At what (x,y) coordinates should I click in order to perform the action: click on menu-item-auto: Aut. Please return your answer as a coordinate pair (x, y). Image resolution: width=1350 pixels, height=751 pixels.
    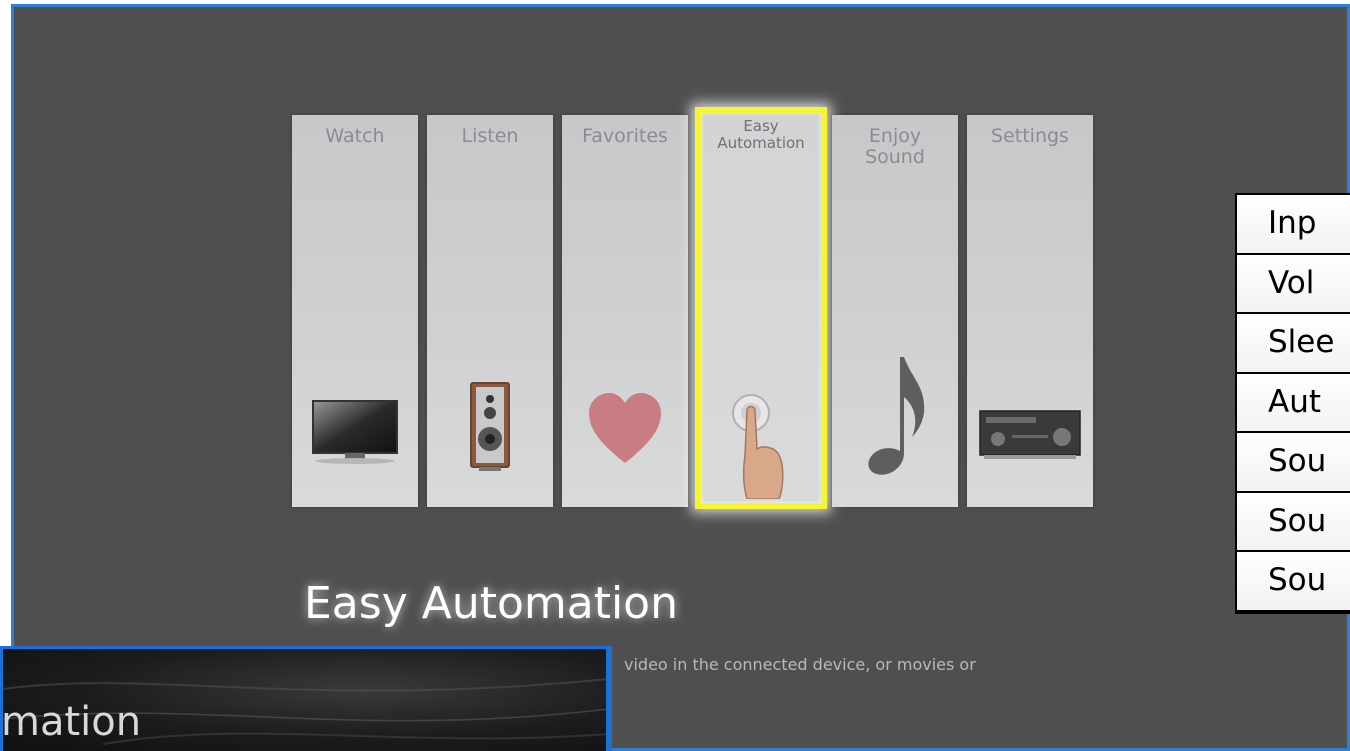
    Looking at the image, I should click on (1293, 403).